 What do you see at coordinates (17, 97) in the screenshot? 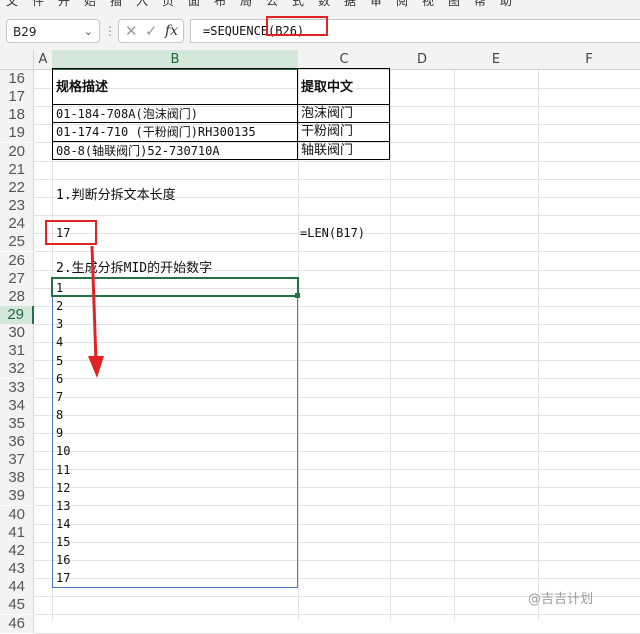
I see `row-header-17: 17` at bounding box center [17, 97].